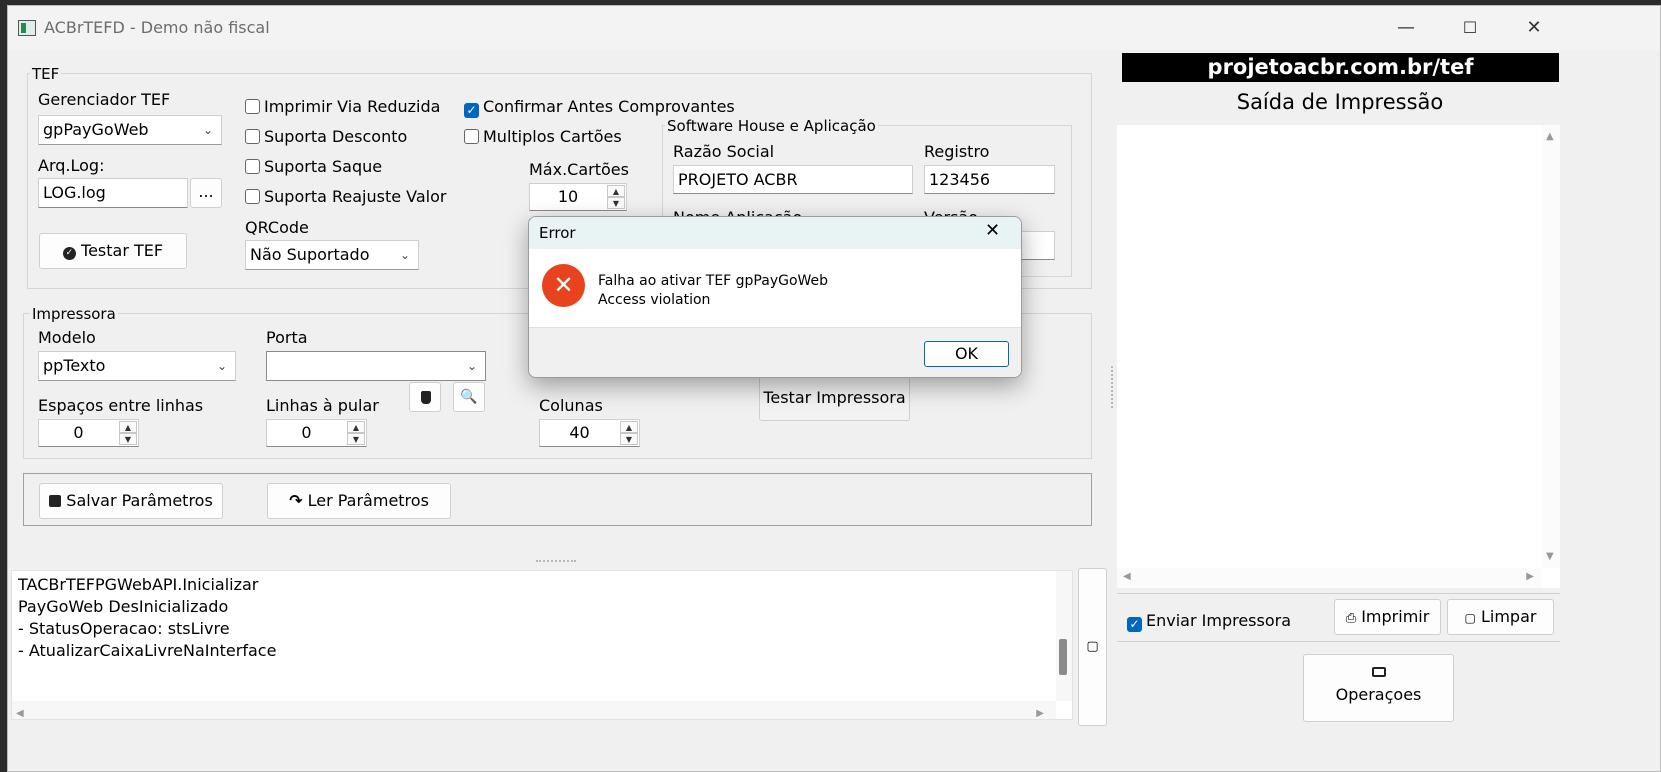 The height and width of the screenshot is (772, 1661). Describe the element at coordinates (71, 165) in the screenshot. I see `arqlog-label: Arq.Log:` at that location.